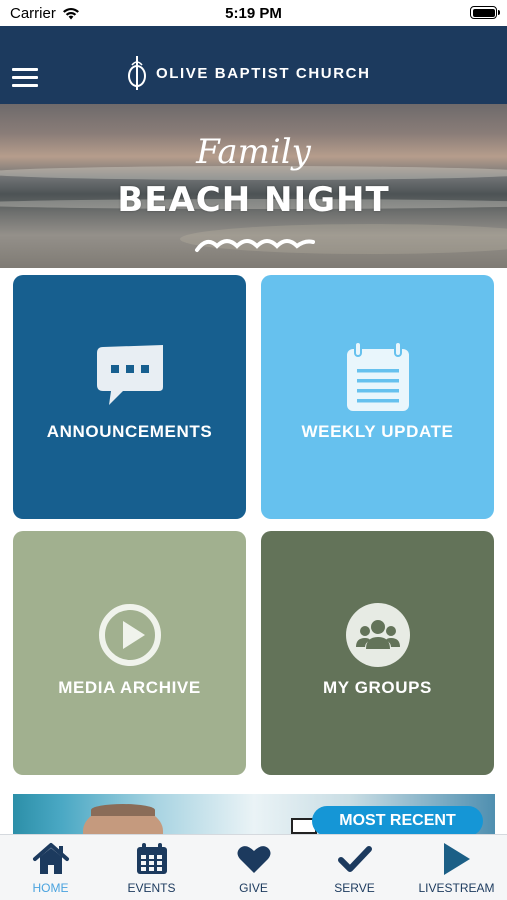 The width and height of the screenshot is (507, 900). What do you see at coordinates (485, 12) in the screenshot?
I see `battery-icon` at bounding box center [485, 12].